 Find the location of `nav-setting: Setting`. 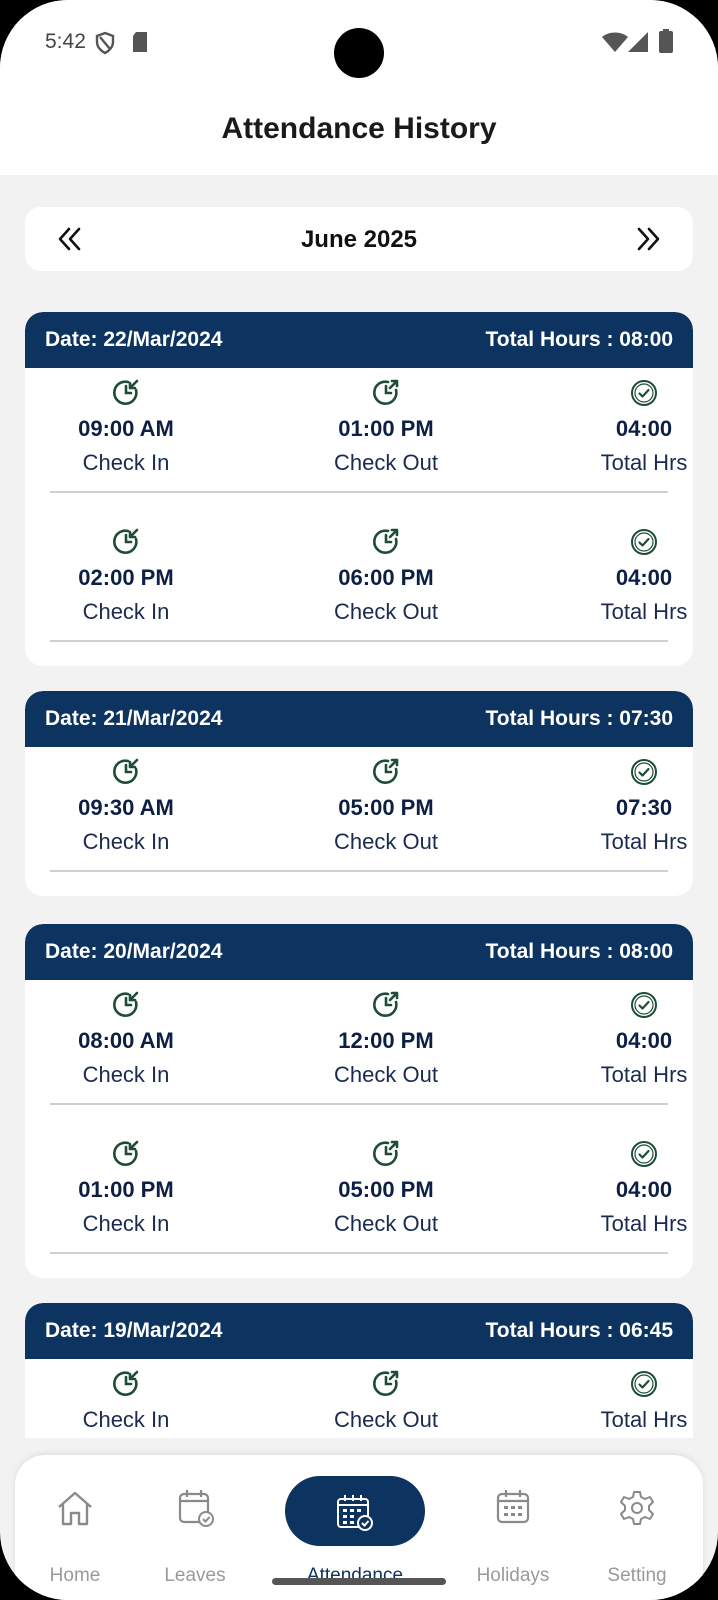

nav-setting: Setting is located at coordinates (637, 1527).